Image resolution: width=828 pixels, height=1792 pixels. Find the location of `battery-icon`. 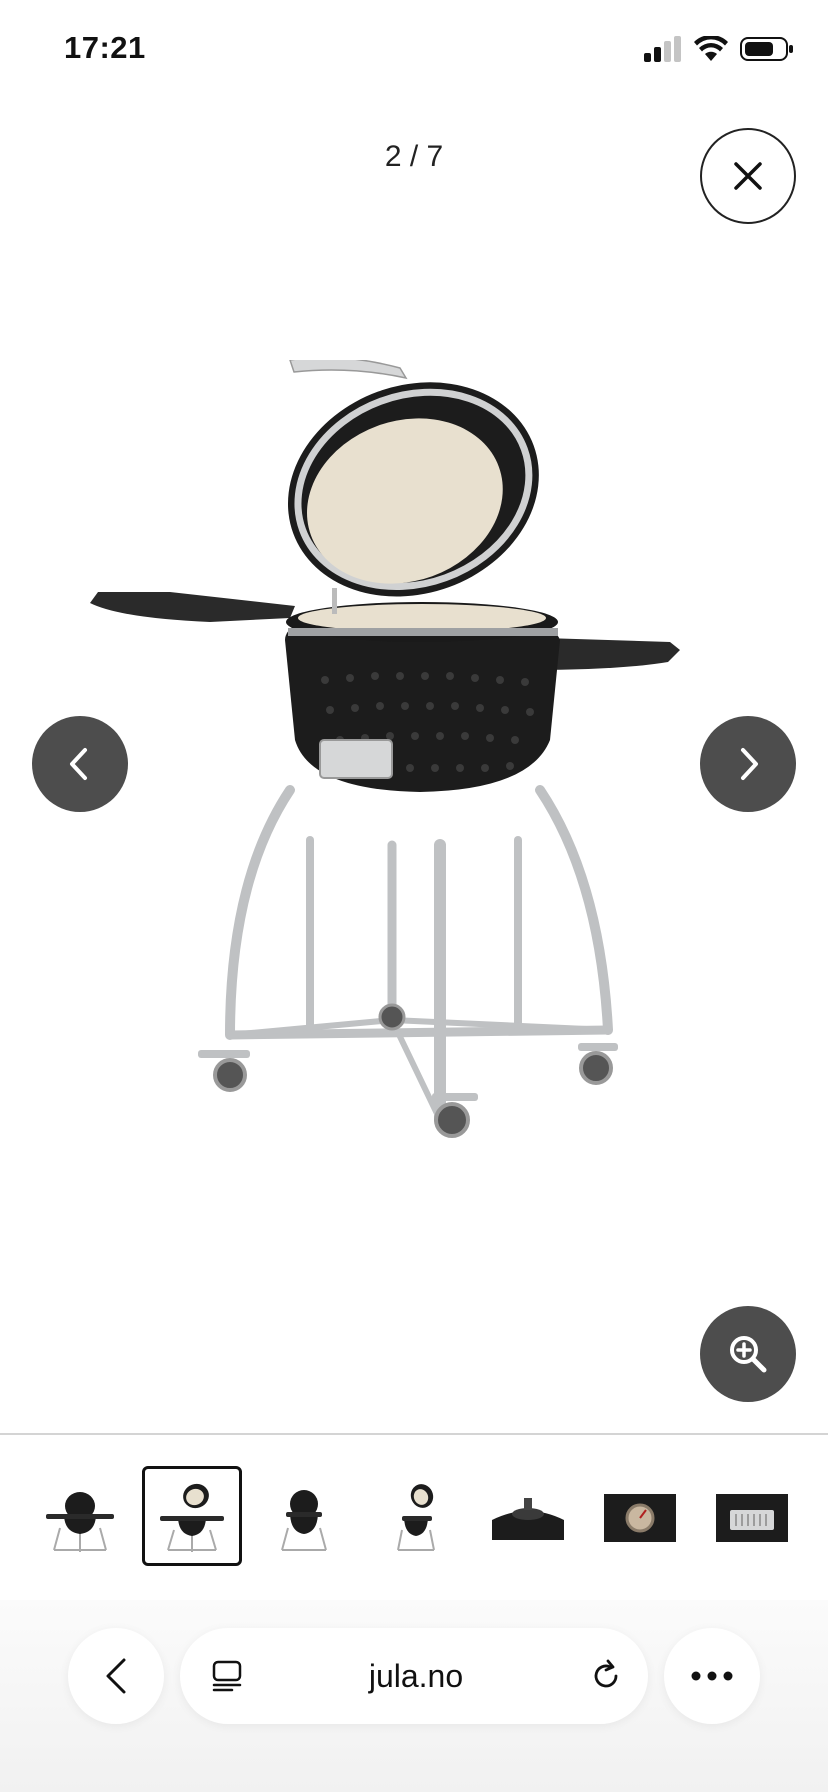

battery-icon is located at coordinates (766, 49).